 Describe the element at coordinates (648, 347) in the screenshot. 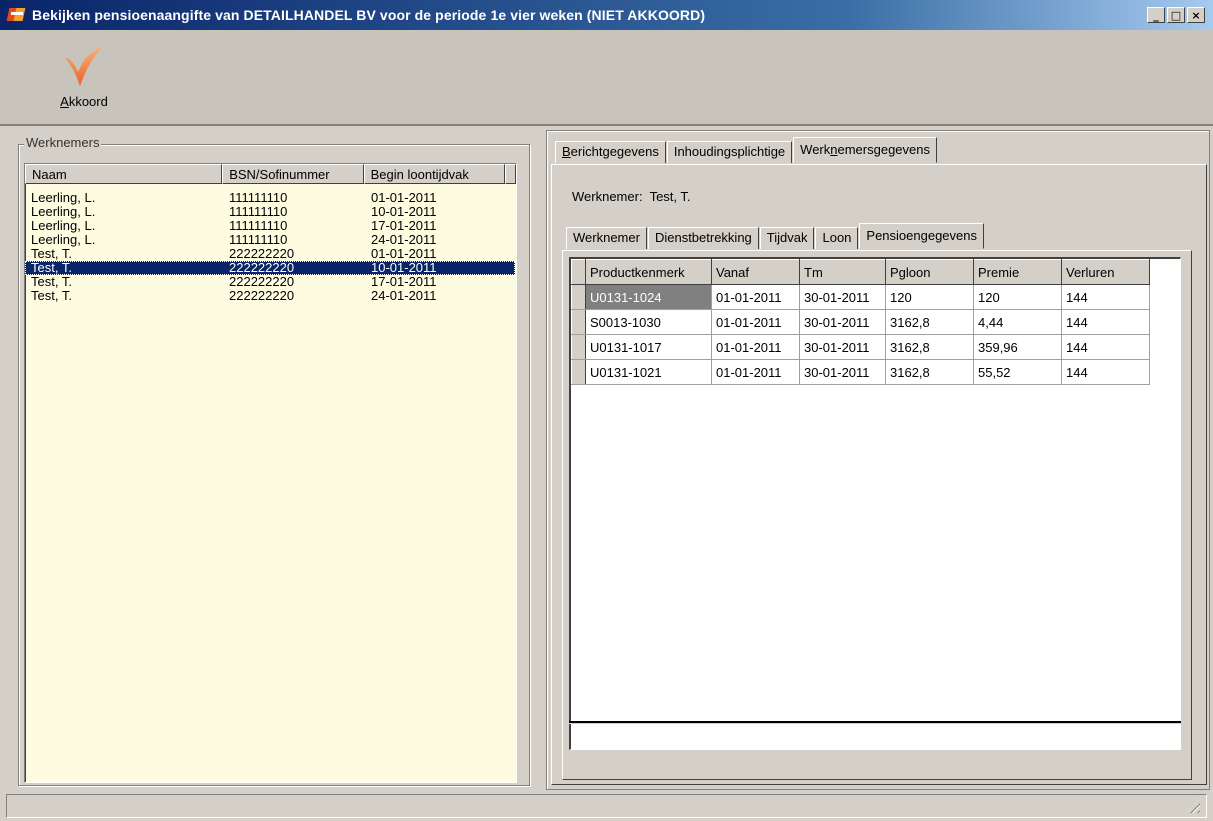

I see `table-cell-productkenmerk: U0131-1017` at that location.